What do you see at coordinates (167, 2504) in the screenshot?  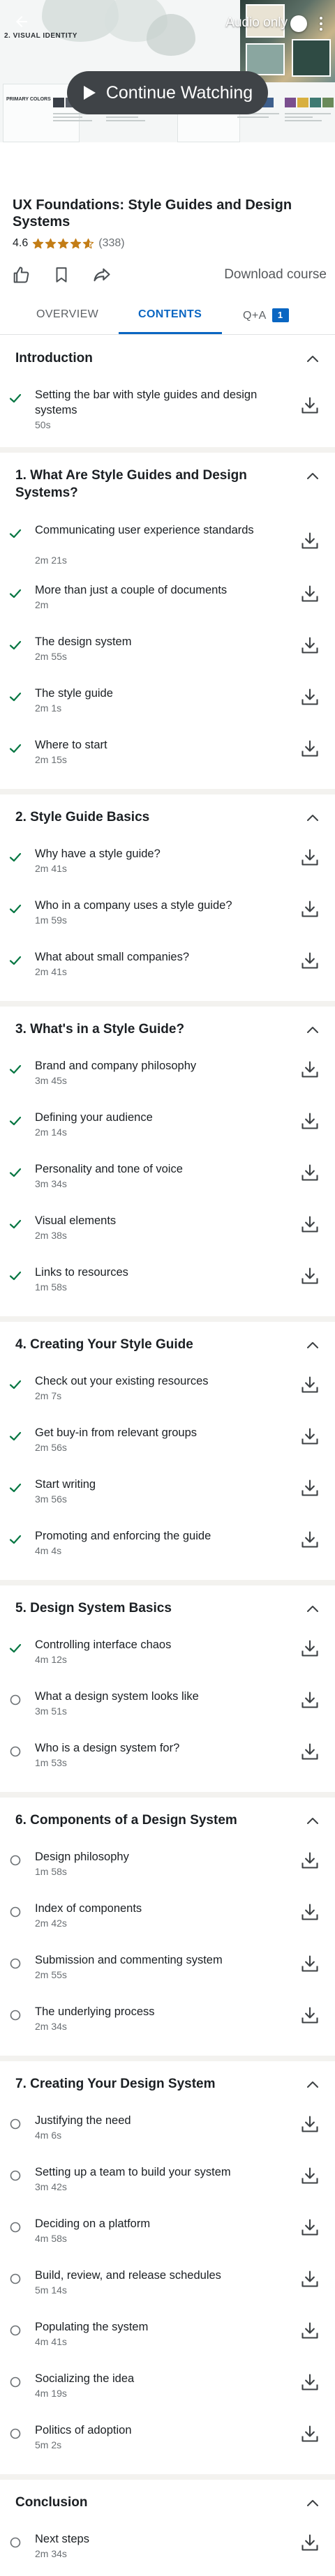 I see `section-header: Conclusion` at bounding box center [167, 2504].